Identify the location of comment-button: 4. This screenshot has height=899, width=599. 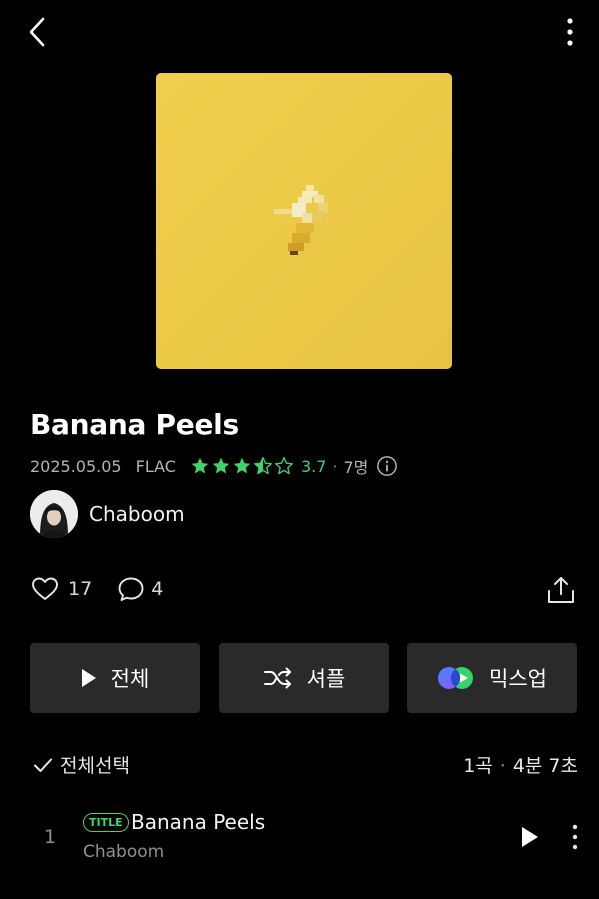
(139, 589).